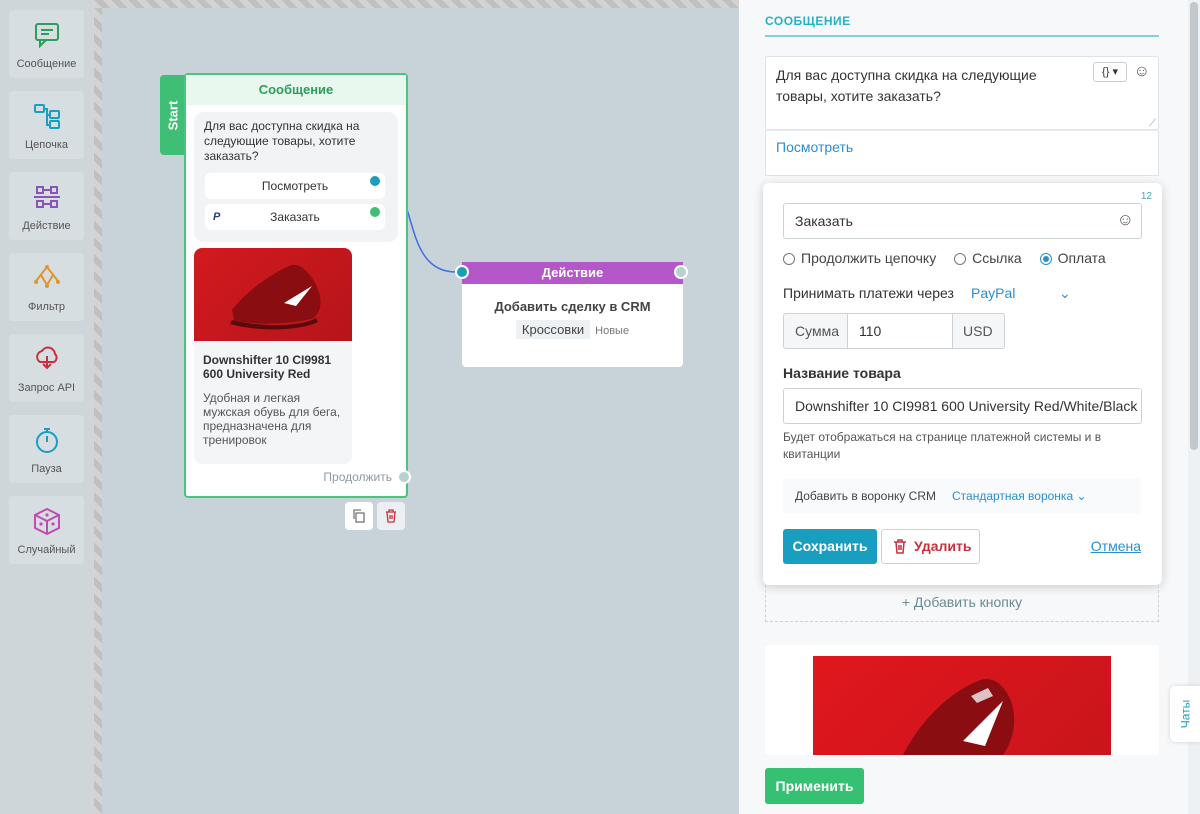 This screenshot has width=1200, height=814. Describe the element at coordinates (681, 272) in the screenshot. I see `output-port-action` at that location.